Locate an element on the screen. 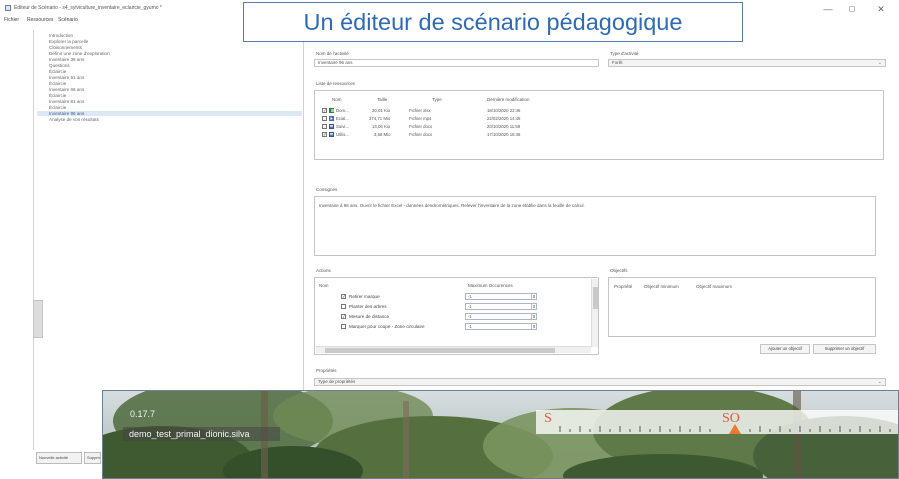  menu-bar: Fichier Ressources Scénario is located at coordinates (120, 21).